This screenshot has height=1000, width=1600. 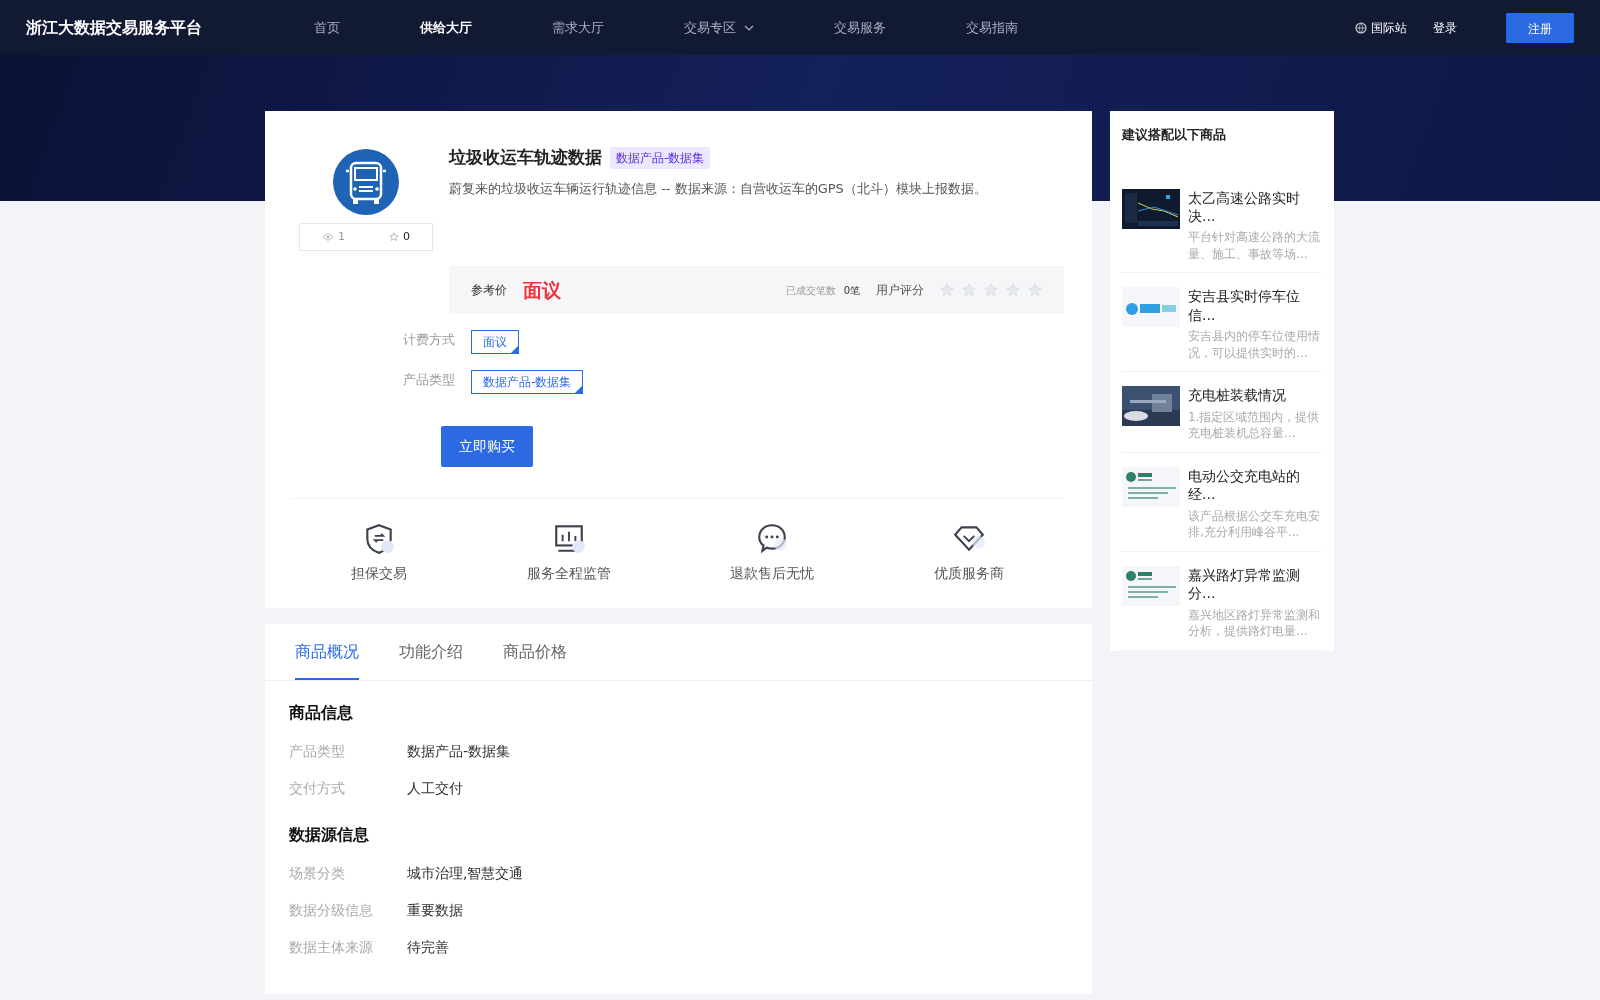 I want to click on guarantee-label: 担保交易, so click(x=378, y=573).